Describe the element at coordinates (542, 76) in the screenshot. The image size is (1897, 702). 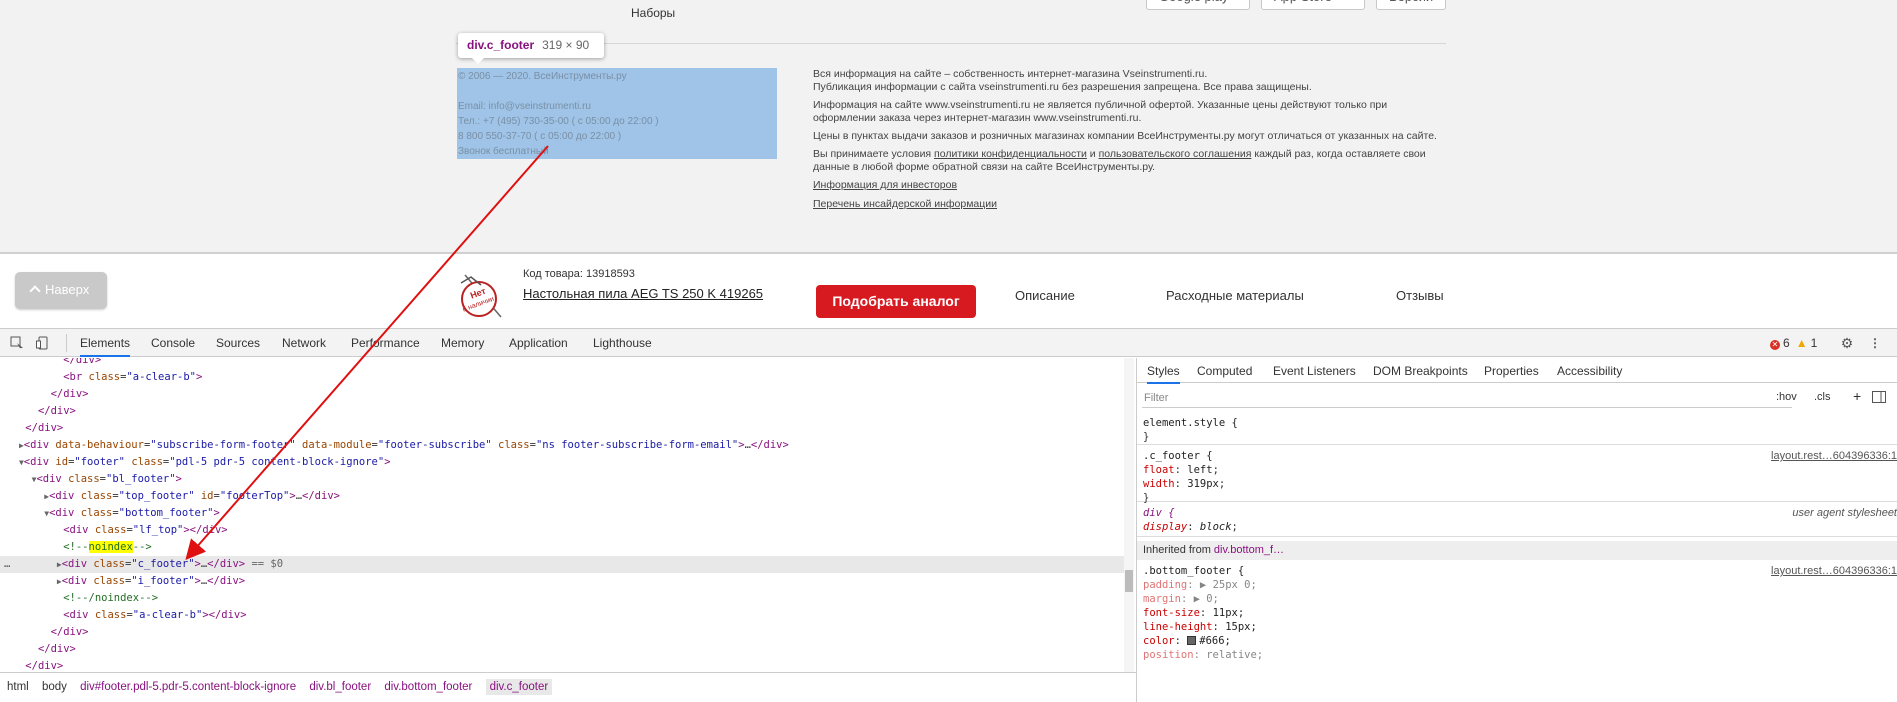
I see `copyright-text: © 2006 — 2020. ВсеИнструменты.ру` at that location.